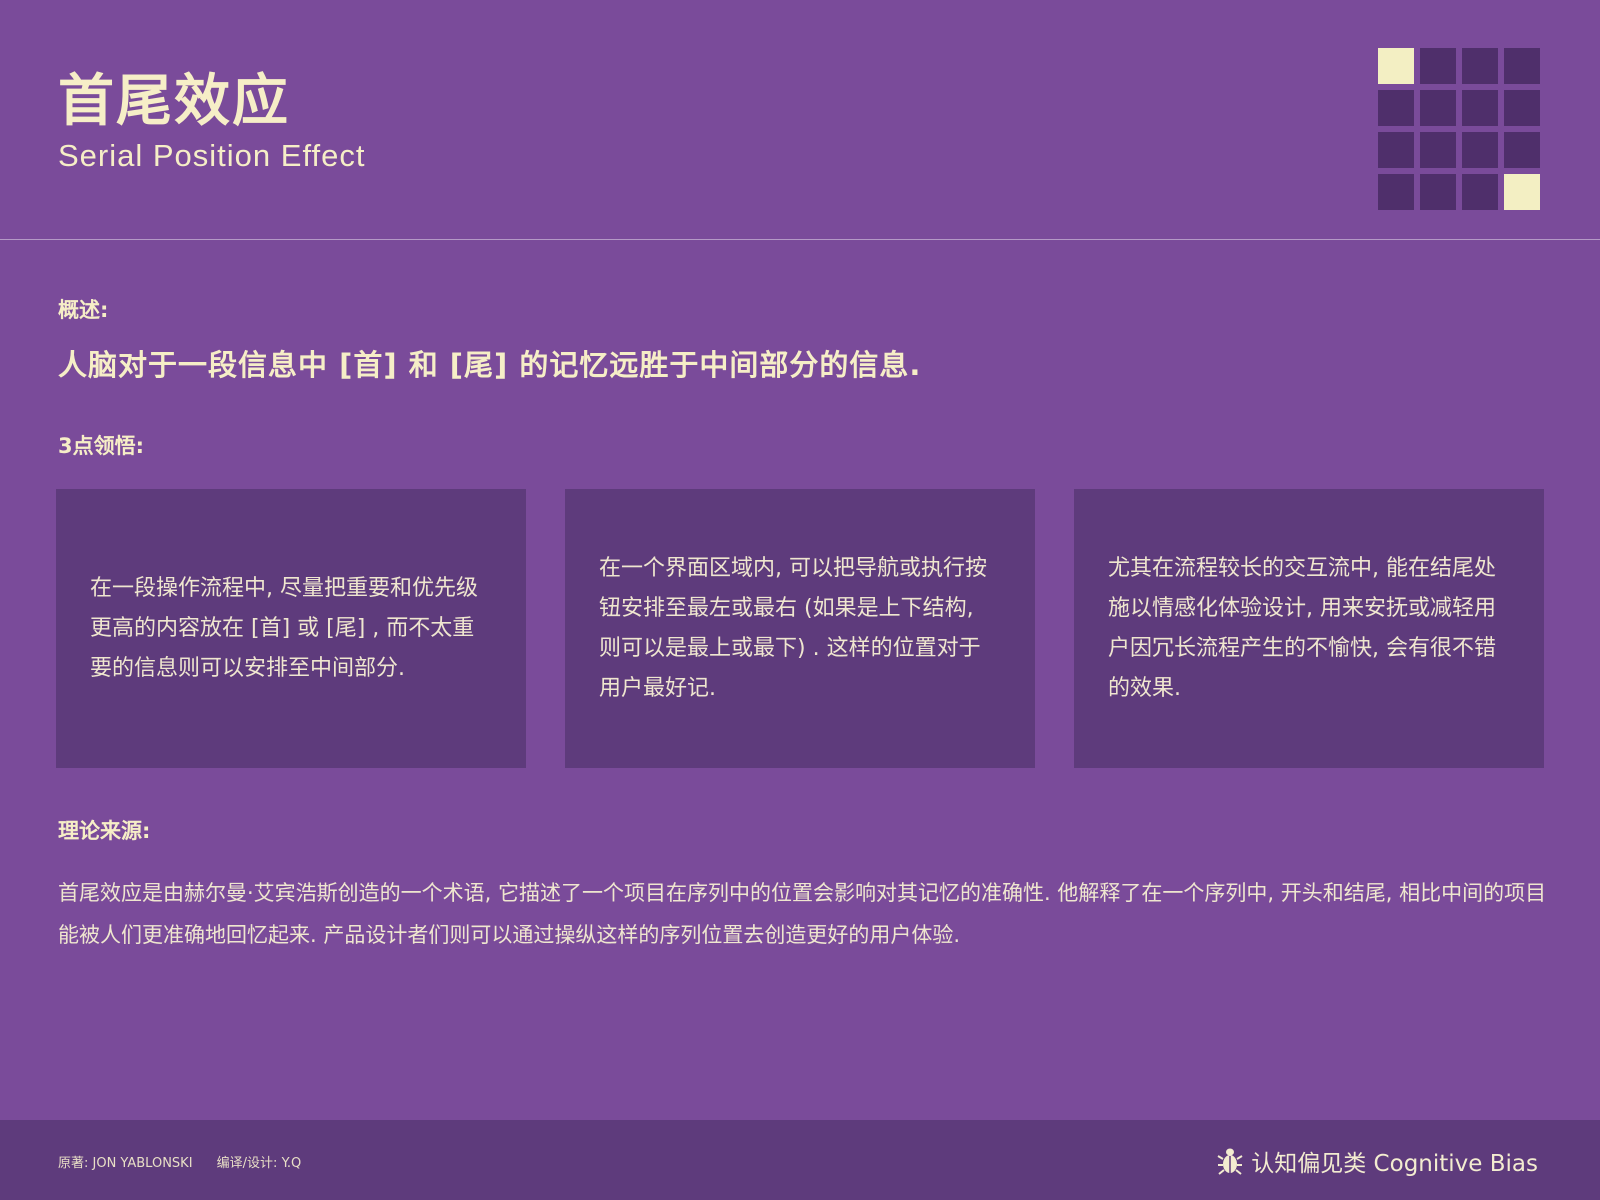  What do you see at coordinates (490, 365) in the screenshot?
I see `overview-summary: 人脑对于一段信息中 [首] 和 [尾] 的记忆远胜于中间部分的信息.` at bounding box center [490, 365].